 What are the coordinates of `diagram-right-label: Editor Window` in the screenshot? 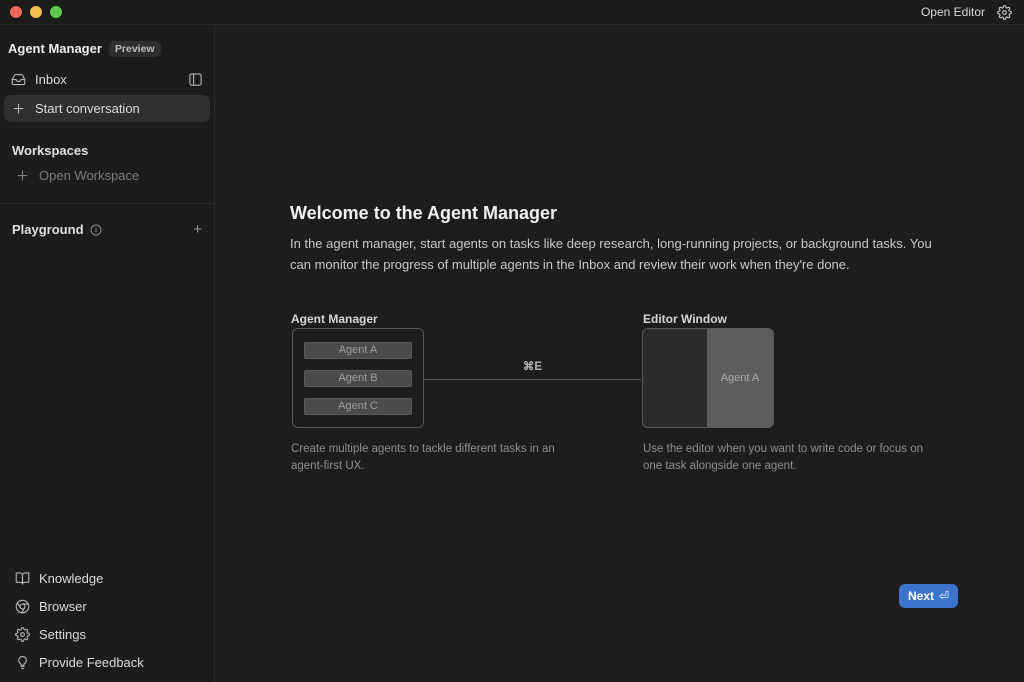 It's located at (685, 319).